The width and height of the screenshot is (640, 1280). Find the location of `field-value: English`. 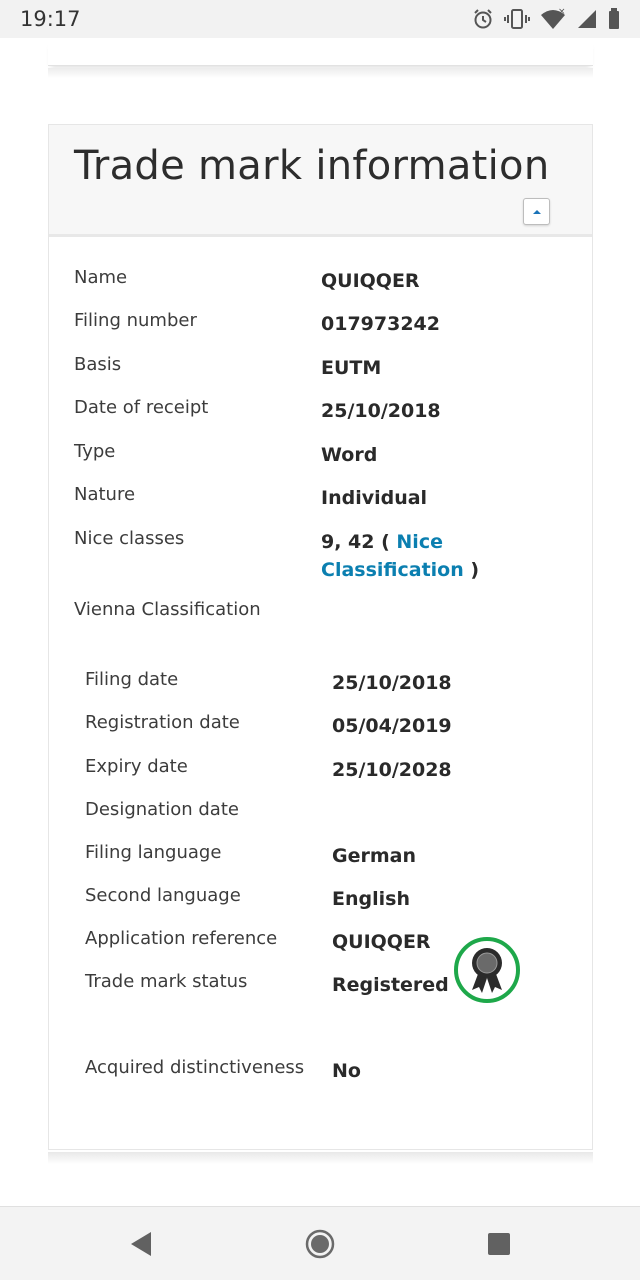

field-value: English is located at coordinates (371, 899).